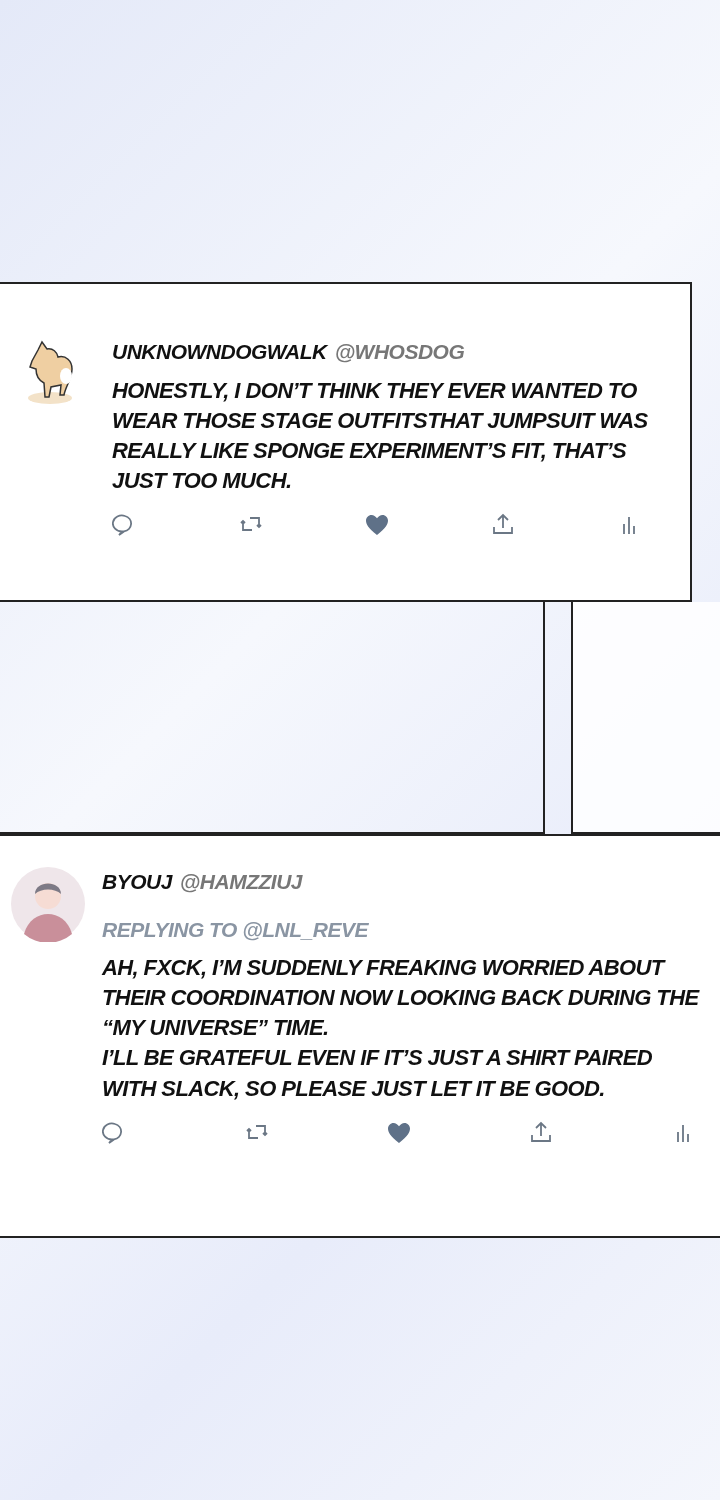 This screenshot has width=720, height=1500. I want to click on reply-label: REPLYING TO @LNL_REVE, so click(236, 929).